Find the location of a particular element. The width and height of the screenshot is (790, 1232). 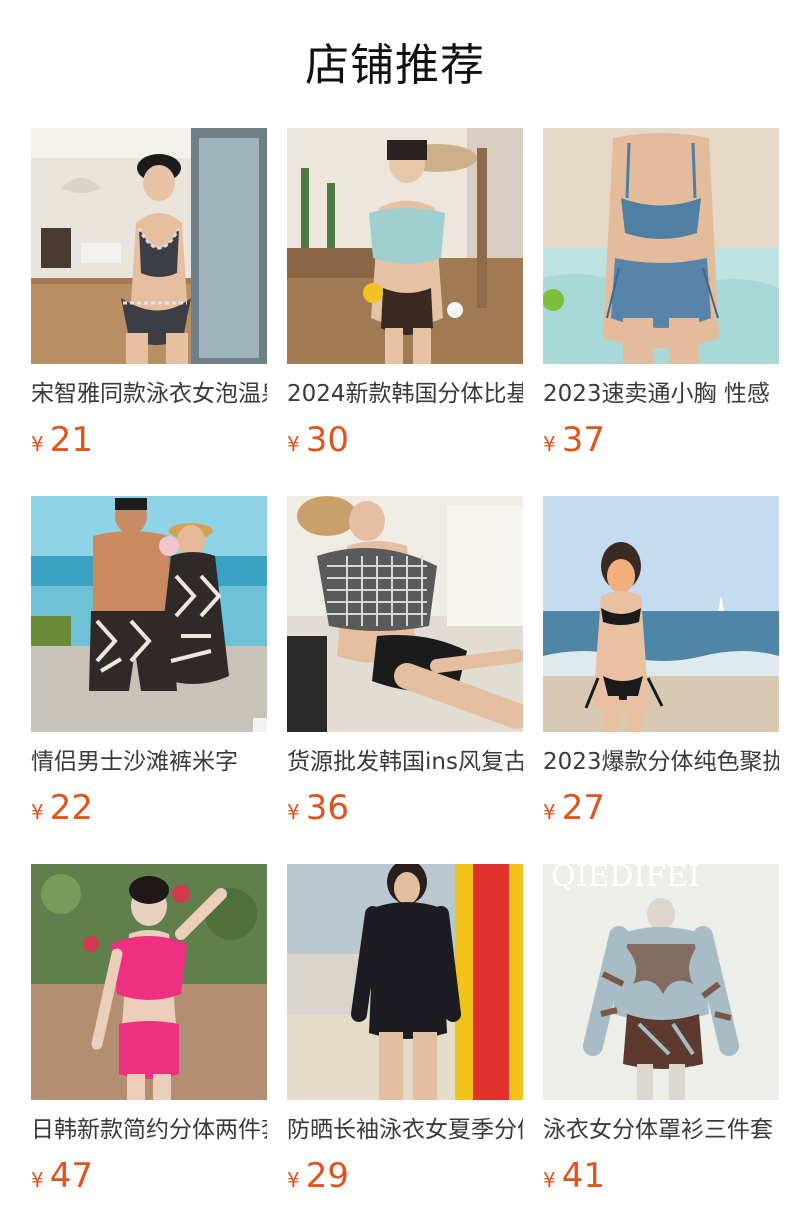

product-title: 泳衣女分体罩衫三件套 is located at coordinates (661, 1130).